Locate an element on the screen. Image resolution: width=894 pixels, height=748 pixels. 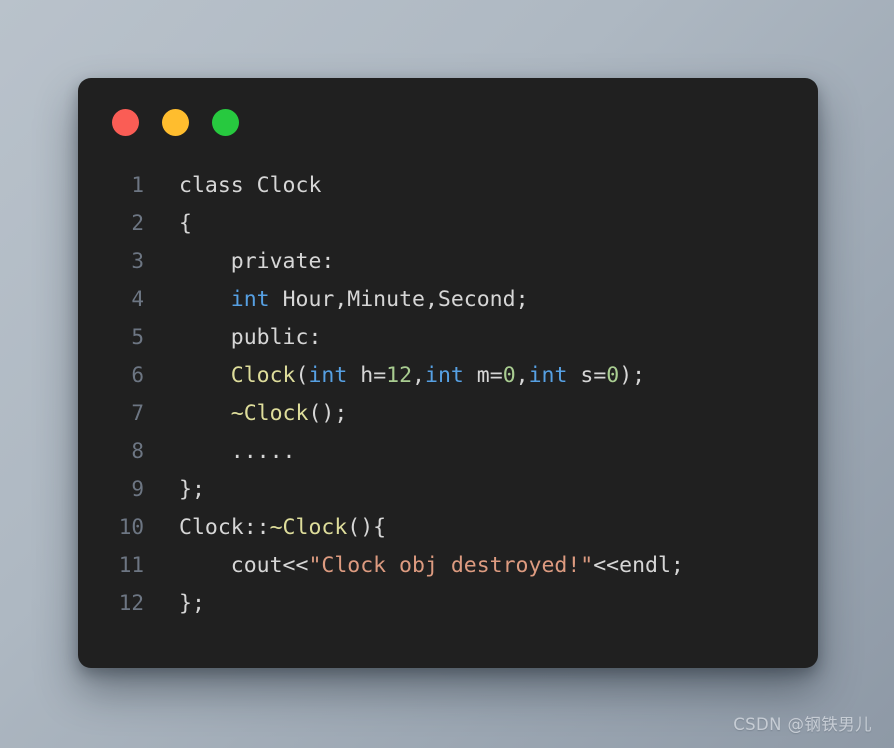
code-token-default: m= is located at coordinates (483, 375).